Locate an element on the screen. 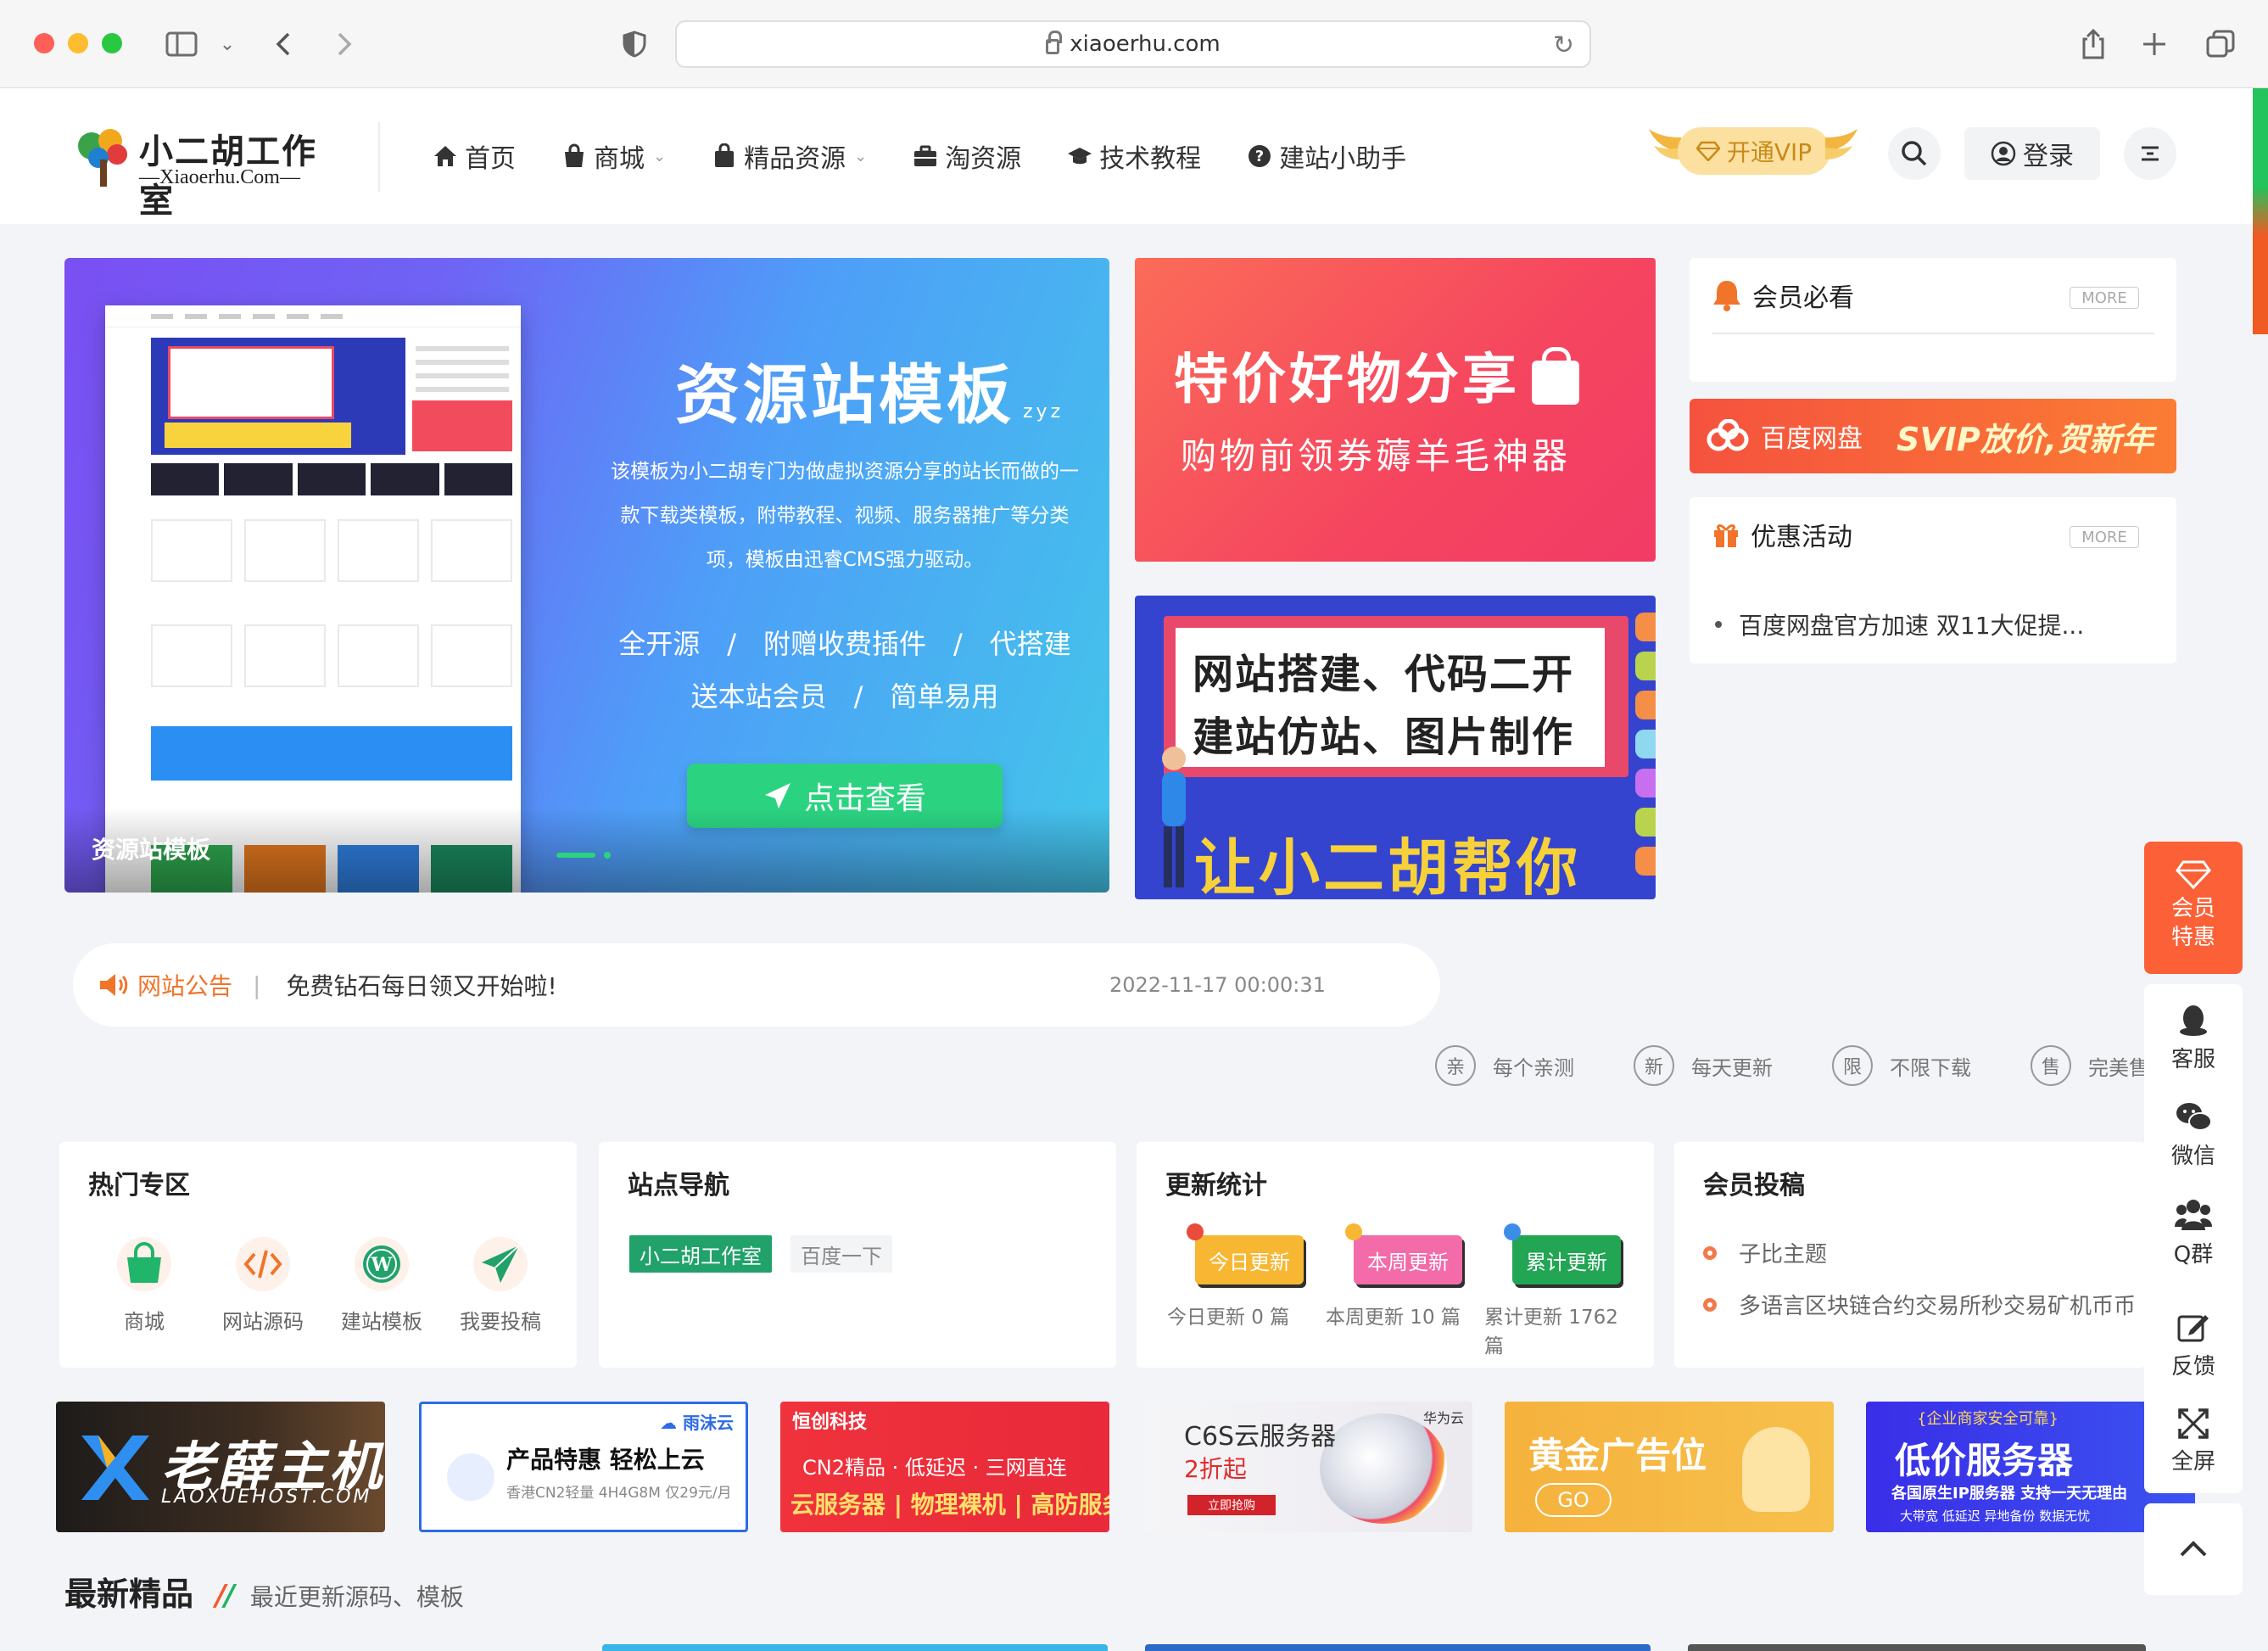 Image resolution: width=2268 pixels, height=1651 pixels. sidebar-toggle-icon is located at coordinates (181, 44).